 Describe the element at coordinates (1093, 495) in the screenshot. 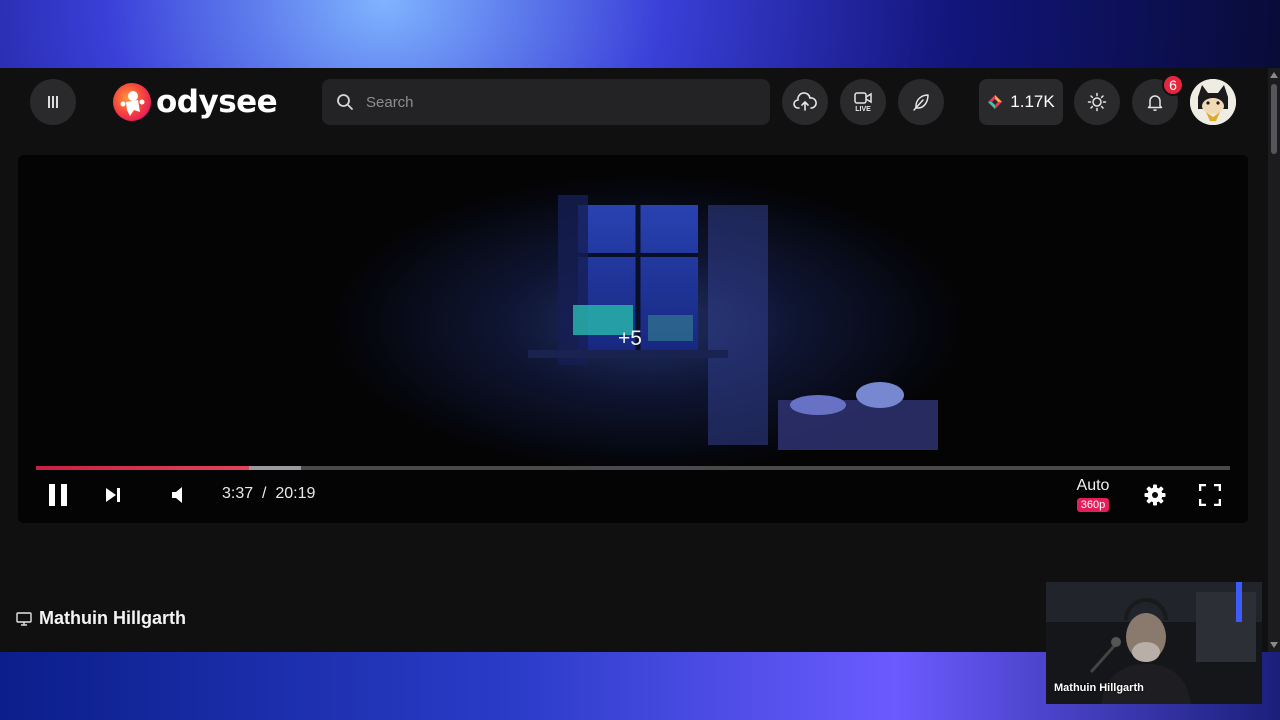

I see `quality-button: Auto 360p` at that location.